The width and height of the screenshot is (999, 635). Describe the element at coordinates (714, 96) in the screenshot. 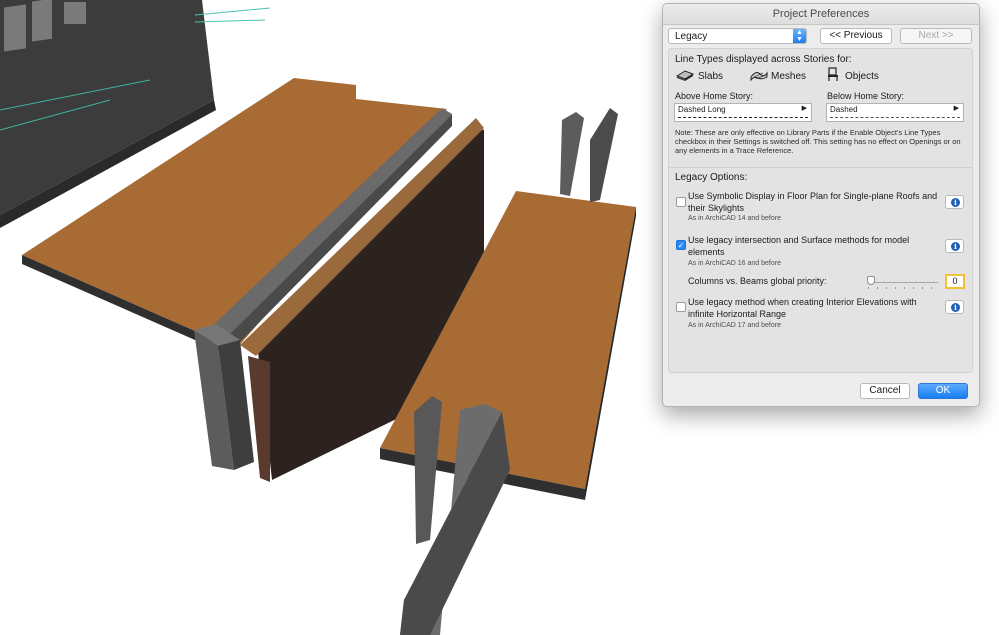

I see `above-story-label: Above Home Story:` at that location.